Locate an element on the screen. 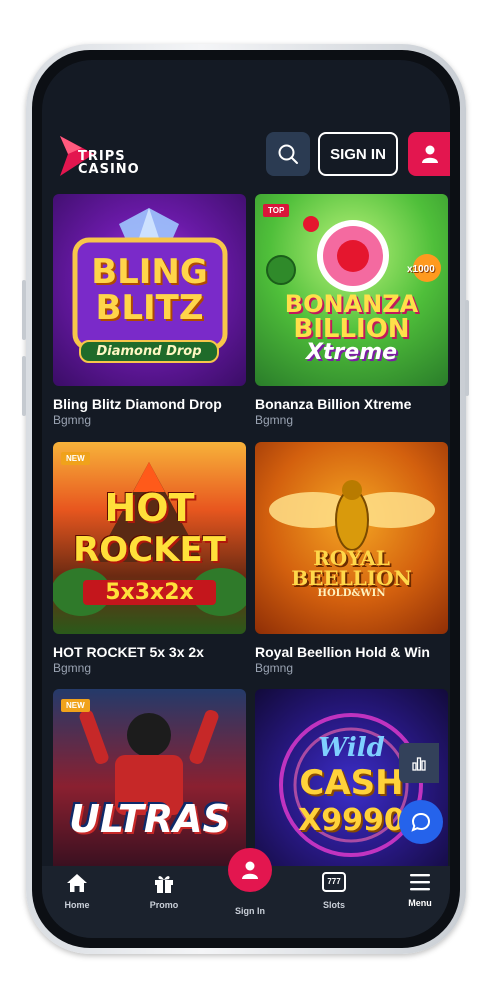  top-badge: TOP is located at coordinates (276, 210).